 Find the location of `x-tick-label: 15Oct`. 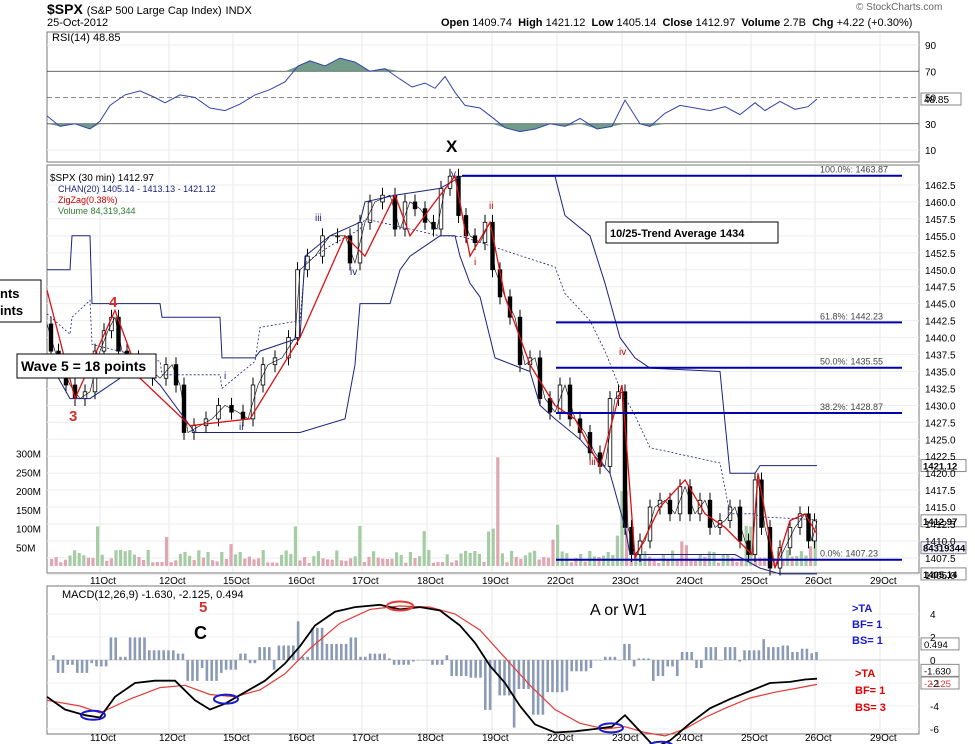

x-tick-label: 15Oct is located at coordinates (236, 581).